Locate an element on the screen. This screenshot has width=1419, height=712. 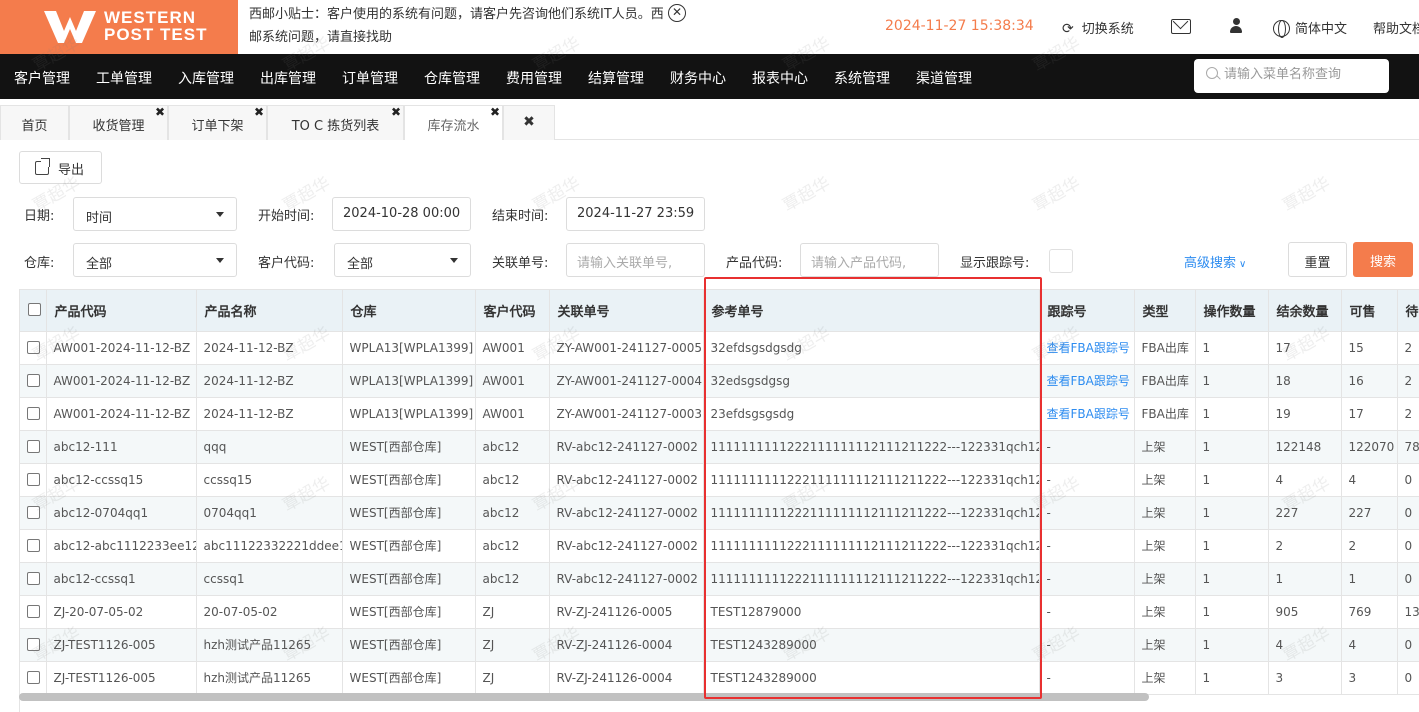
col-header: 结余数量 is located at coordinates (1305, 311).